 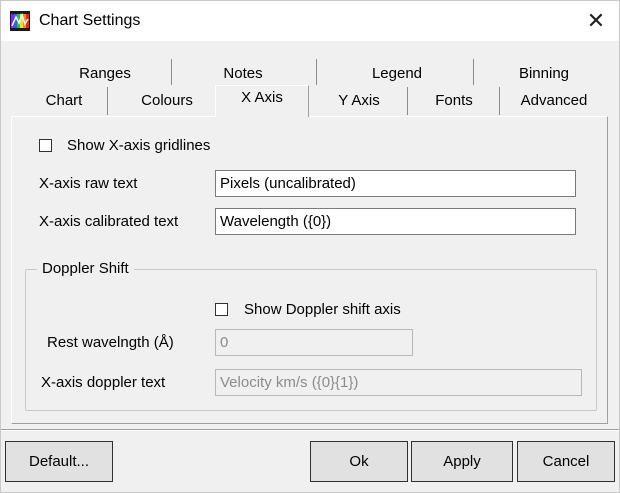 What do you see at coordinates (359, 101) in the screenshot?
I see `tab-y-axis: Y Axis` at bounding box center [359, 101].